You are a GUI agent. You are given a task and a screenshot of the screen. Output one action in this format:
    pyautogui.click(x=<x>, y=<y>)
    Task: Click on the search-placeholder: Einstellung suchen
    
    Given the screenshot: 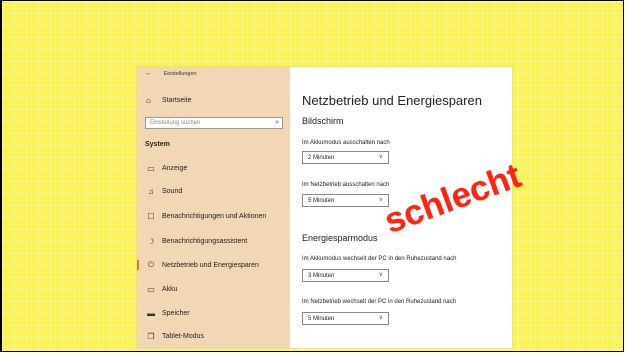 What is the action you would take?
    pyautogui.click(x=175, y=123)
    